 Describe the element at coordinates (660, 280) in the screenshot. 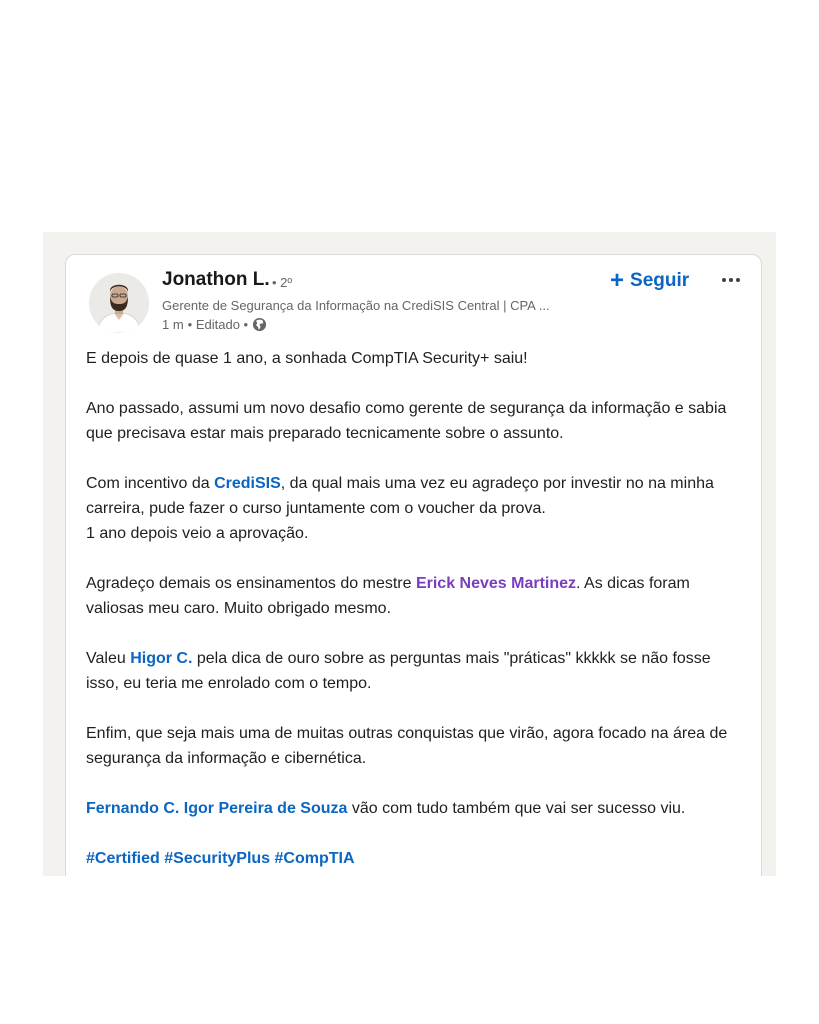

I see `follow-label: Seguir` at that location.